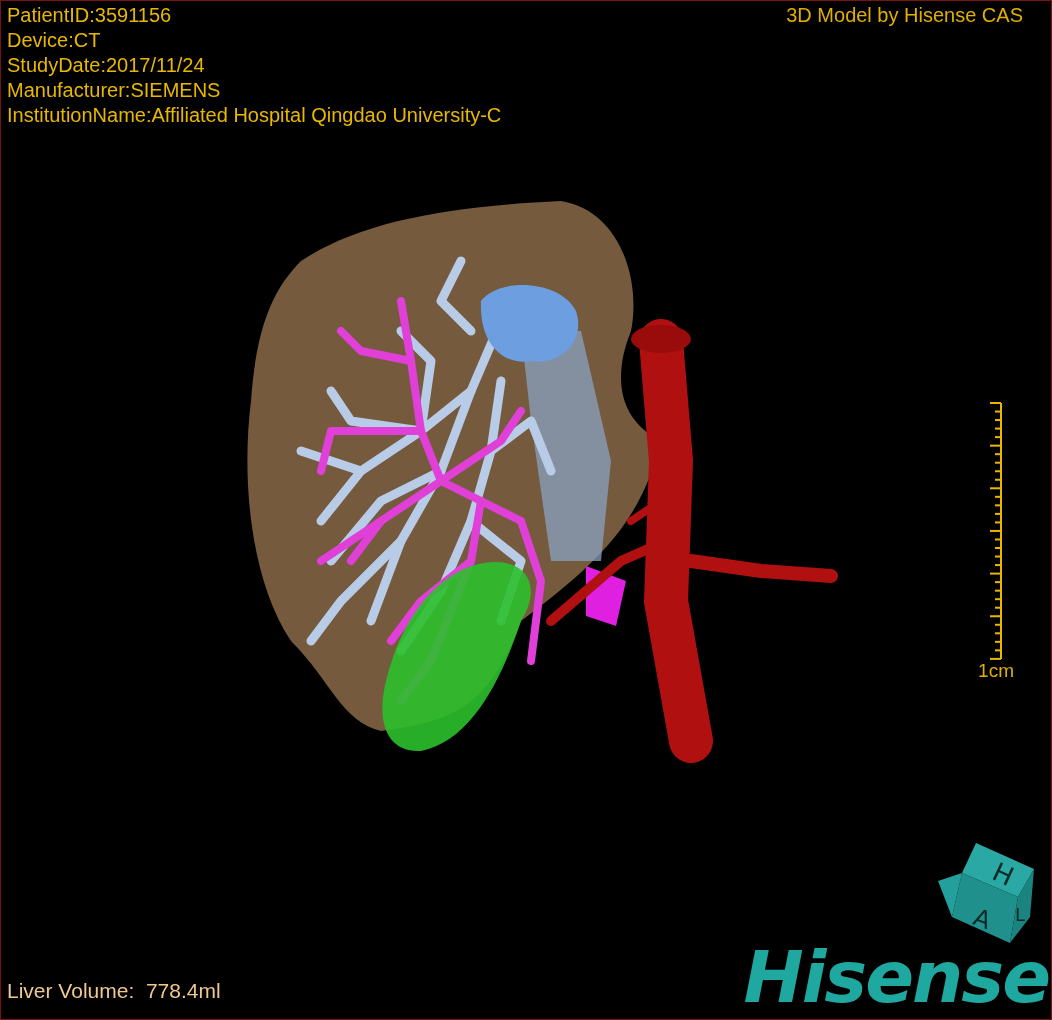 This screenshot has width=1052, height=1020. What do you see at coordinates (254, 115) in the screenshot?
I see `patient-info-text: InstitutionName:Affiliated Hospital Qingdao University-C` at bounding box center [254, 115].